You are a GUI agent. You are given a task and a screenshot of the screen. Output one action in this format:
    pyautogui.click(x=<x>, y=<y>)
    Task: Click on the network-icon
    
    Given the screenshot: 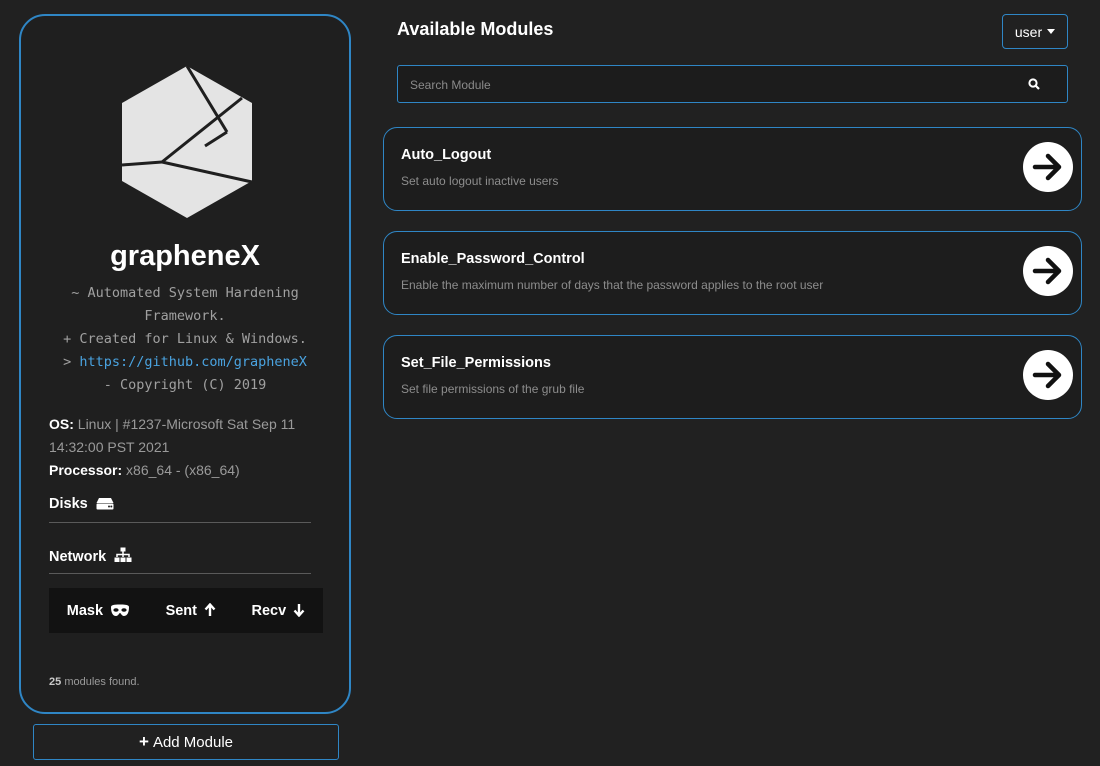 What is the action you would take?
    pyautogui.click(x=123, y=554)
    